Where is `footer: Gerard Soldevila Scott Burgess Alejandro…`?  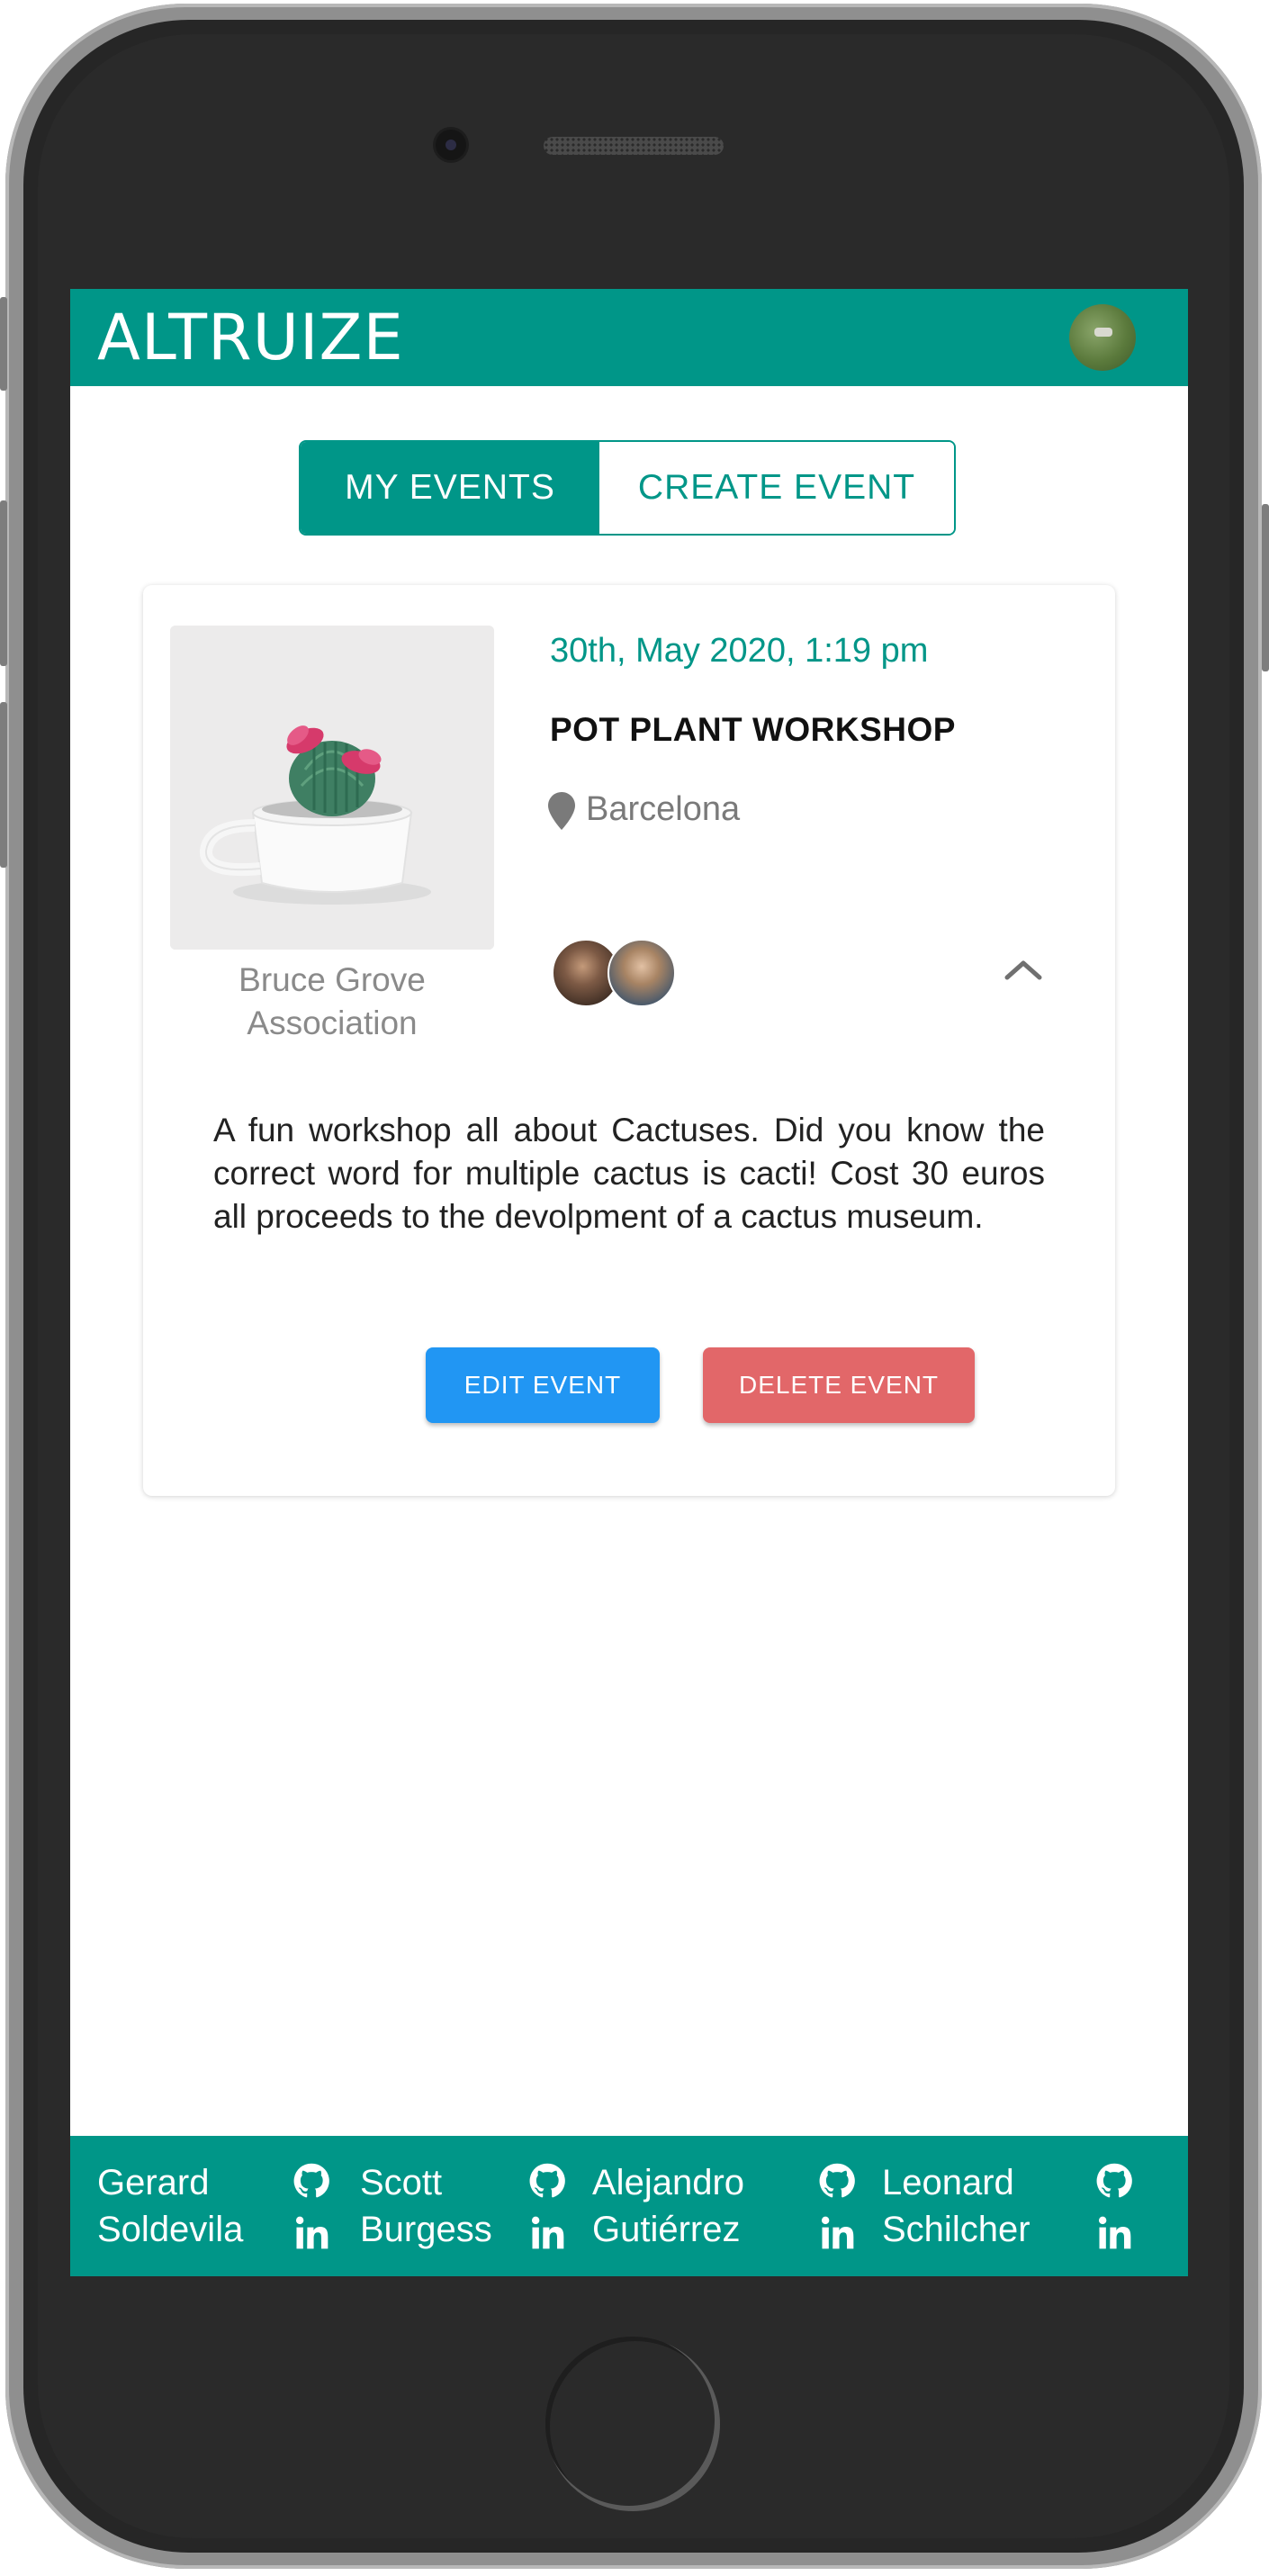
footer: Gerard Soldevila Scott Burgess Alejandro… is located at coordinates (629, 2206).